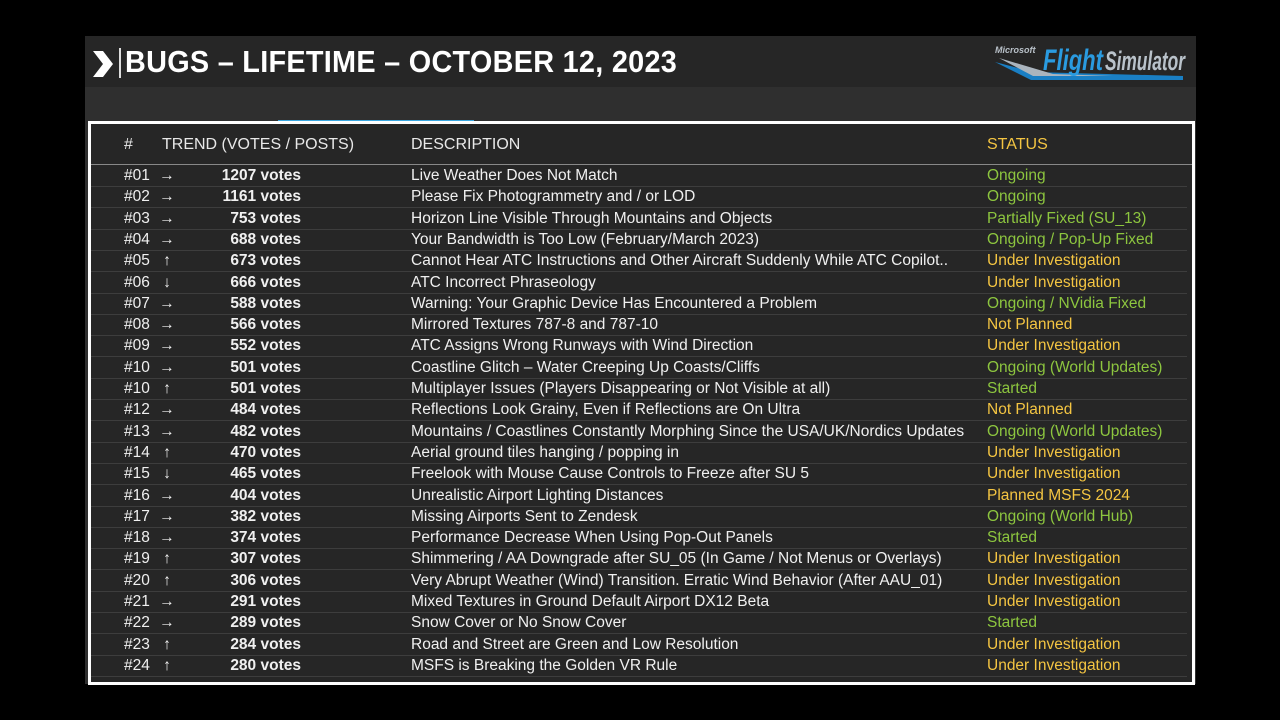  Describe the element at coordinates (137, 623) in the screenshot. I see `rank: #22` at that location.